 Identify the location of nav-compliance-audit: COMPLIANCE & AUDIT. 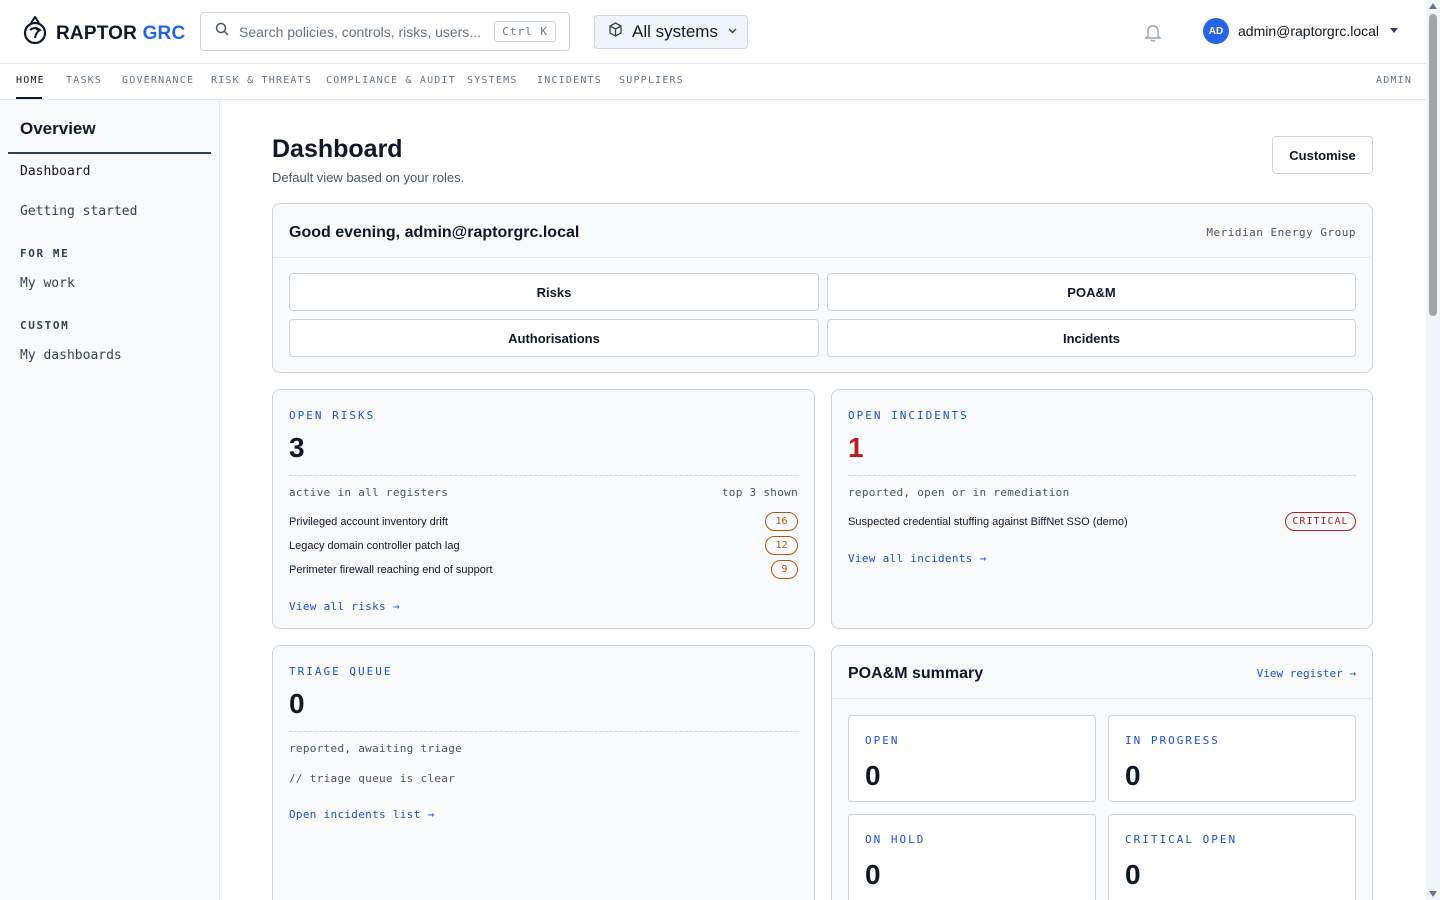
(391, 80).